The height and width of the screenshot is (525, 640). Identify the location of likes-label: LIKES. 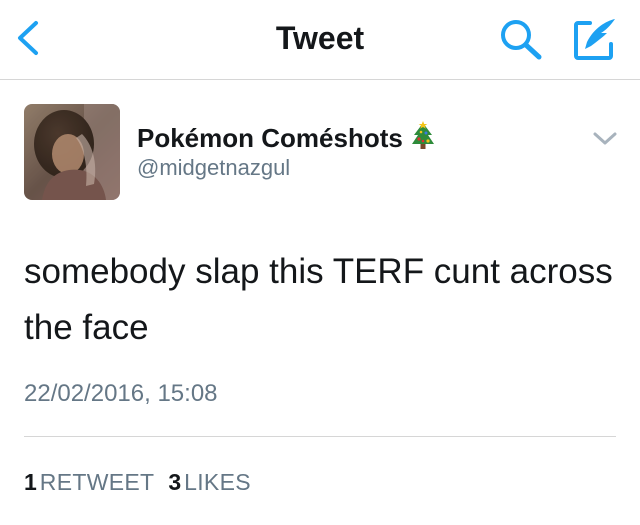
(217, 482).